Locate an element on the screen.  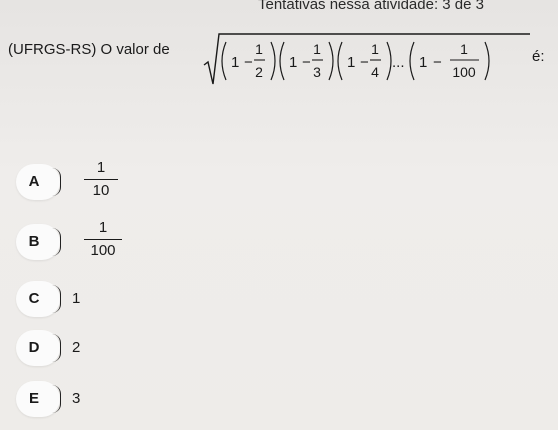
option-a: A 1 10 is located at coordinates (116, 179).